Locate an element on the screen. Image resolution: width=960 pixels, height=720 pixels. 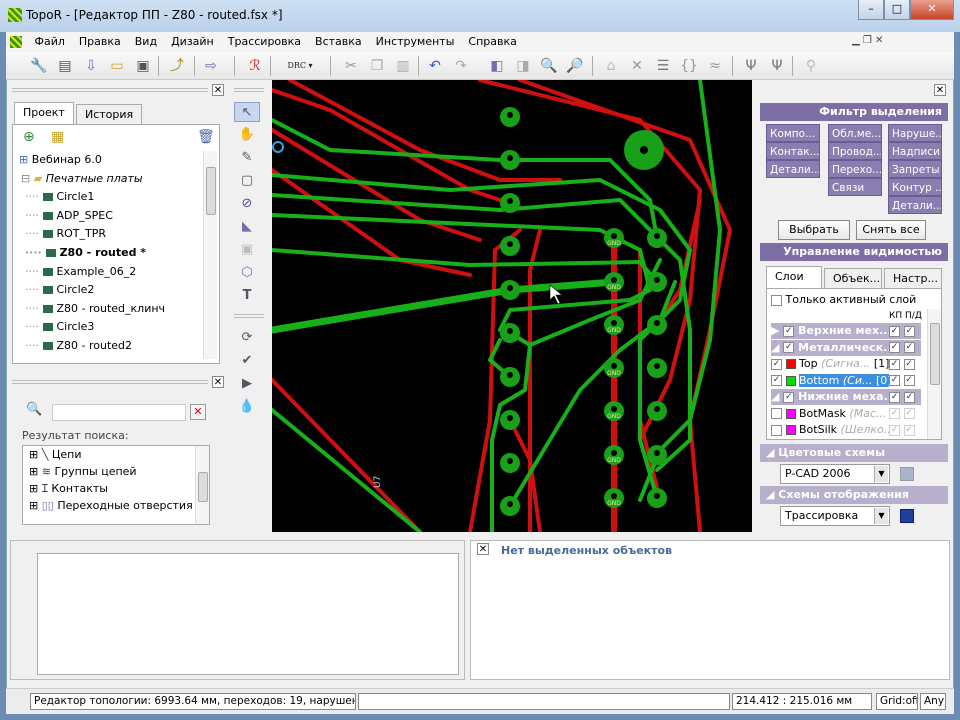
result-net-groups: ⊞ ≋ Группы цепей is located at coordinates (116, 471).